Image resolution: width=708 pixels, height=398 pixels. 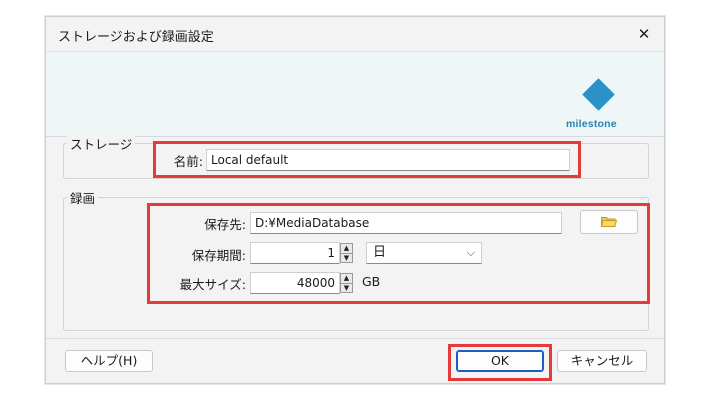 I want to click on cancel-button: キャンセル, so click(x=602, y=361).